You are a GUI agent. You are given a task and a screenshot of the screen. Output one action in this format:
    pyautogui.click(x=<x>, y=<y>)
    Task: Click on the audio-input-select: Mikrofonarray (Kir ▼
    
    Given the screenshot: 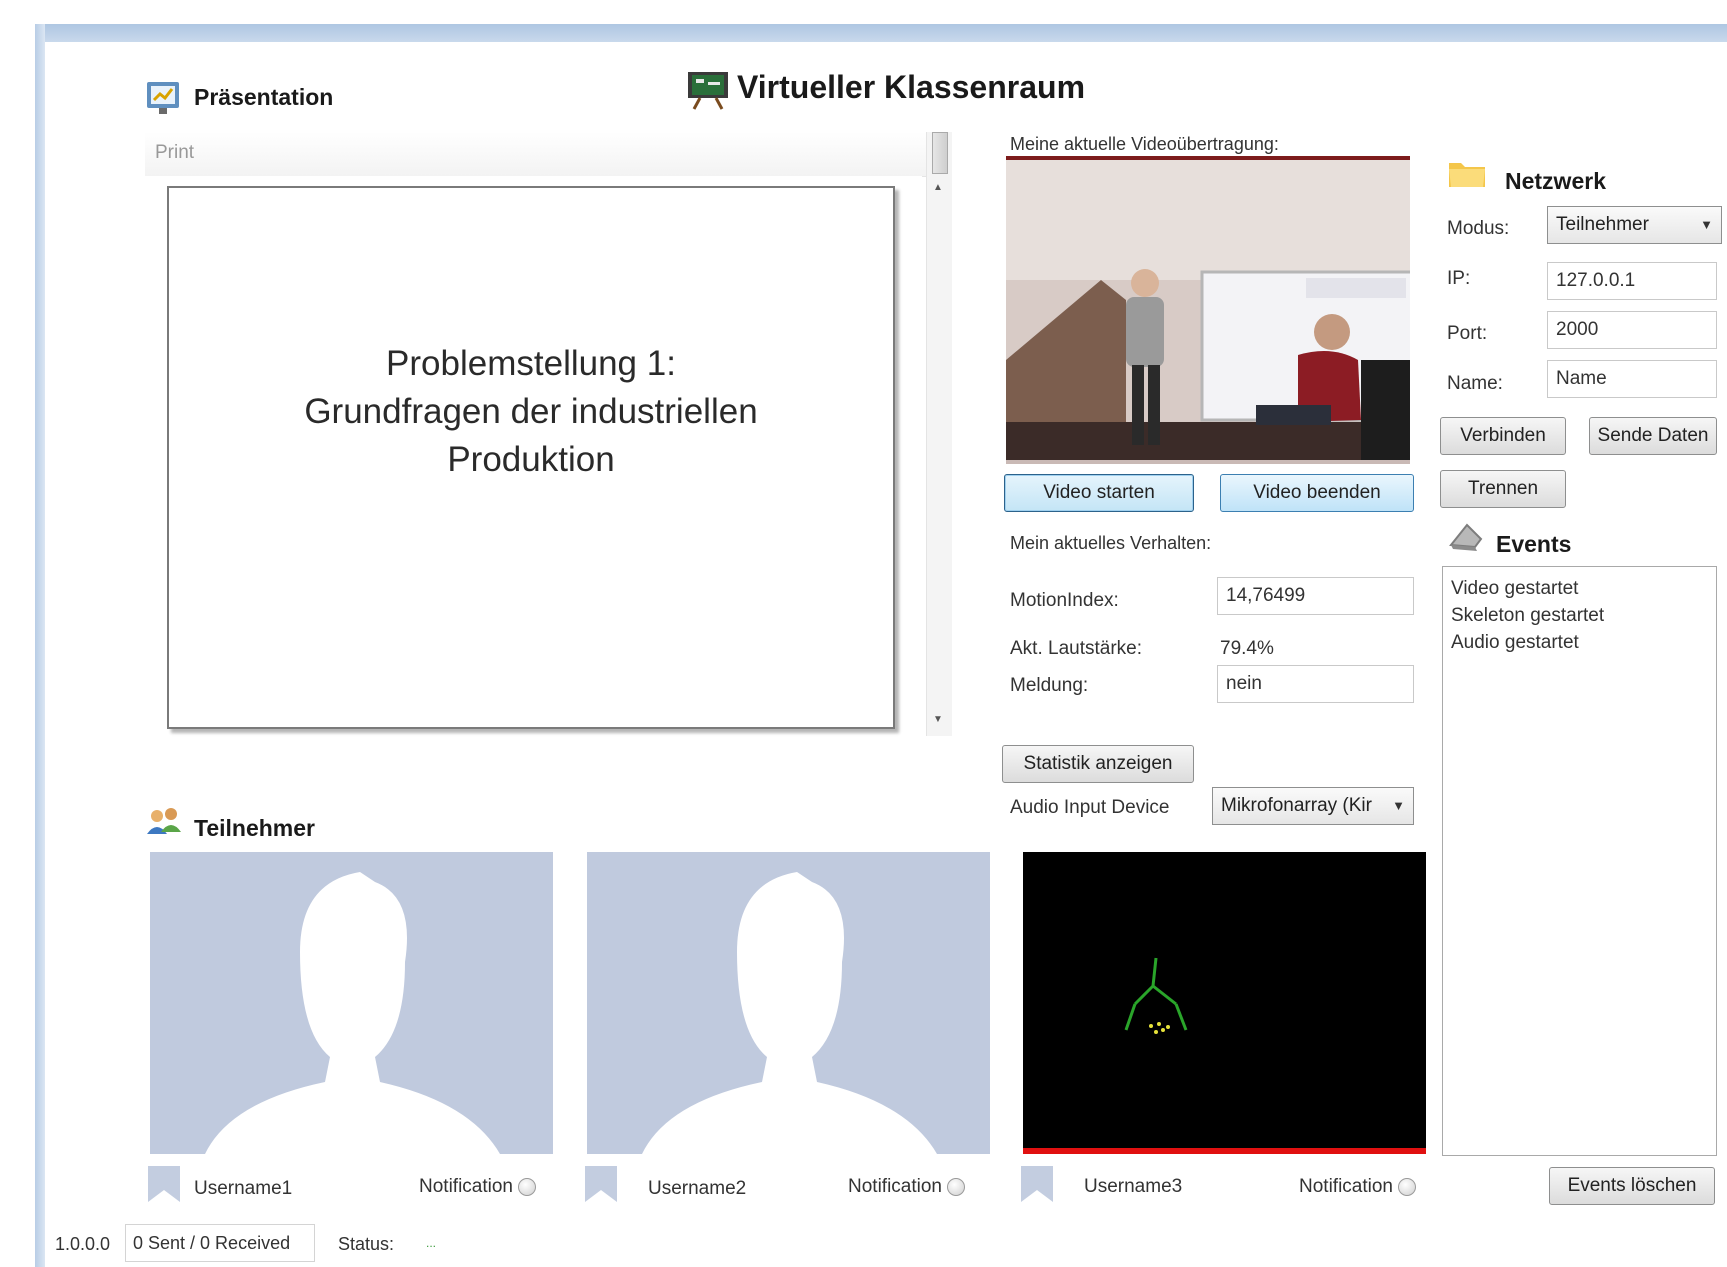 What is the action you would take?
    pyautogui.click(x=1313, y=806)
    